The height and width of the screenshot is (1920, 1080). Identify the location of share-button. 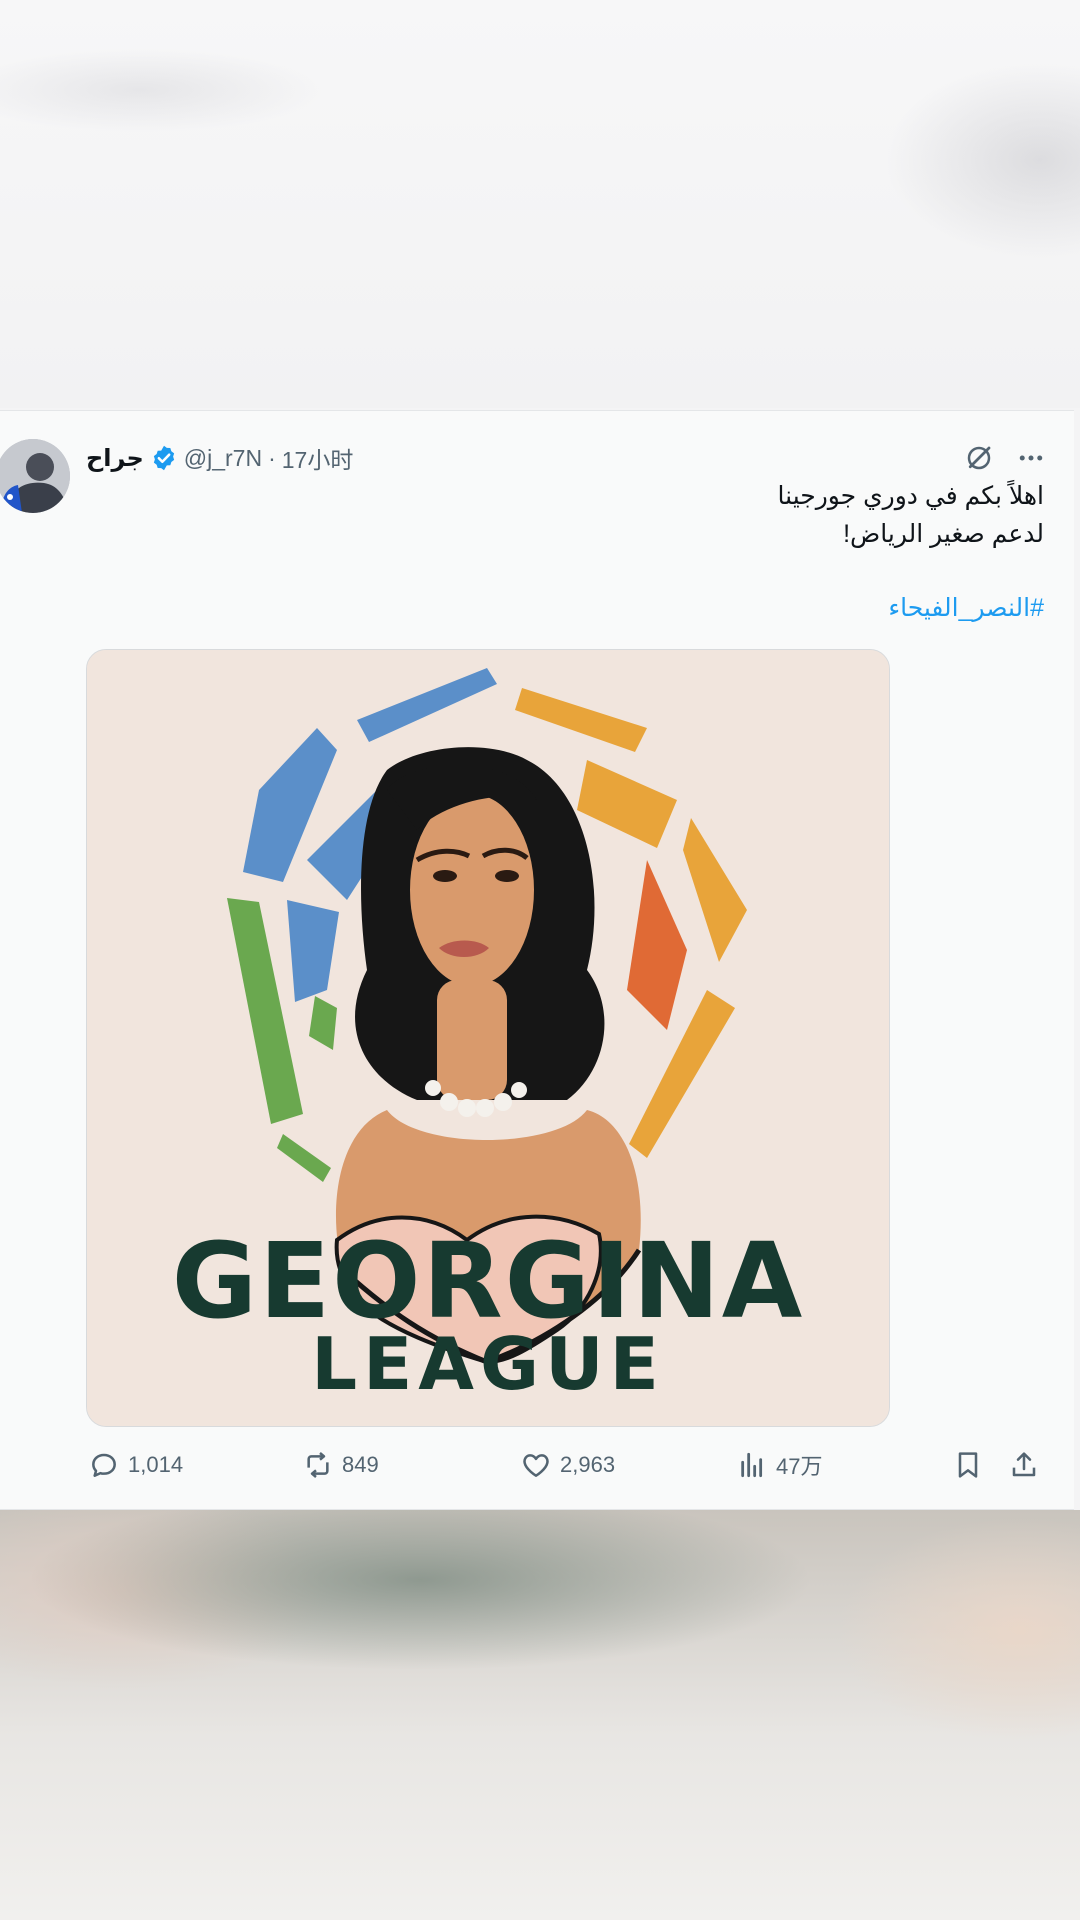
(1024, 1465).